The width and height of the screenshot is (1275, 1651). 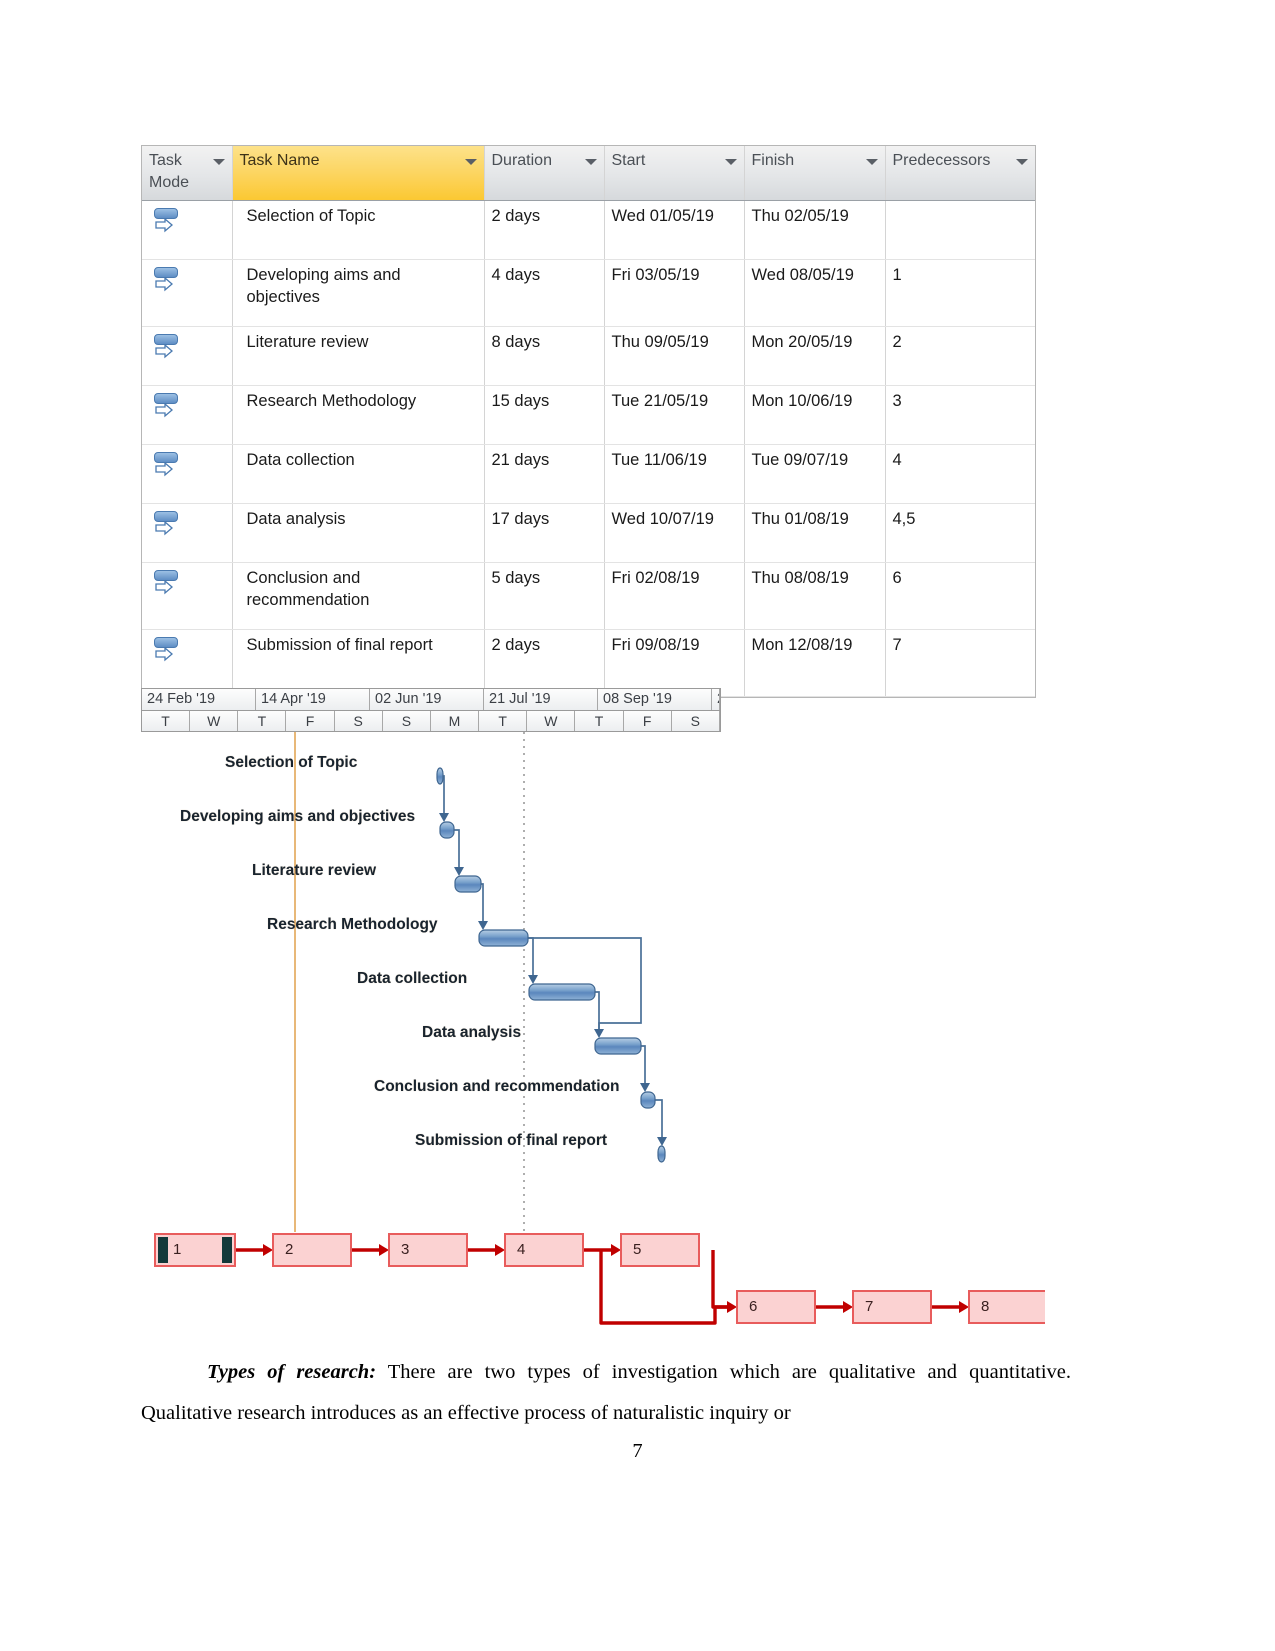 What do you see at coordinates (960, 596) in the screenshot?
I see `cell-predecessors: 6` at bounding box center [960, 596].